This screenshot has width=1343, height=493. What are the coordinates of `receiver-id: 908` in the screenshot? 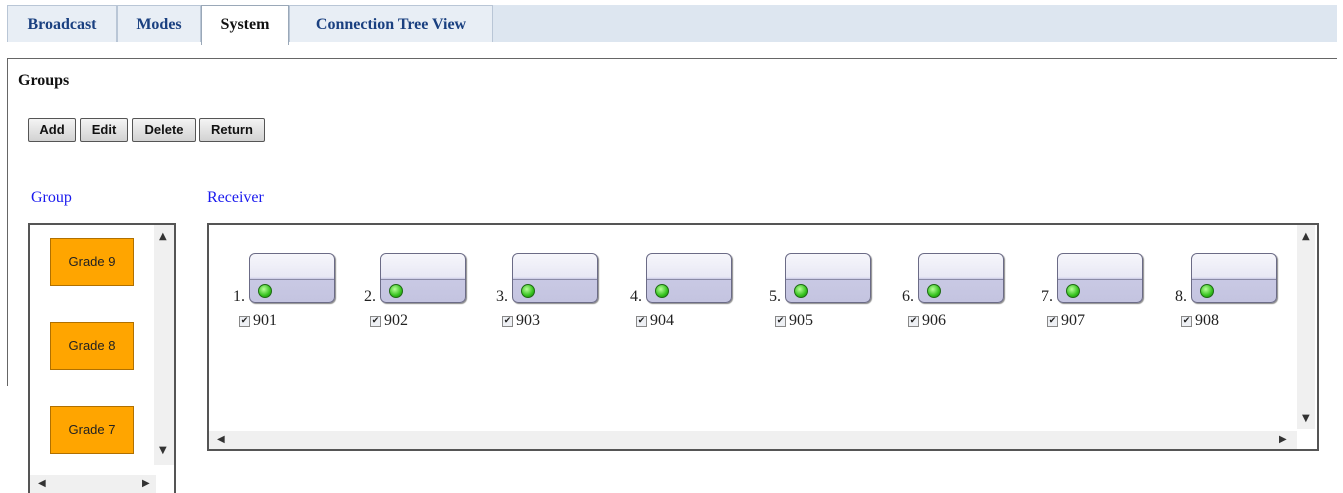 It's located at (1207, 320).